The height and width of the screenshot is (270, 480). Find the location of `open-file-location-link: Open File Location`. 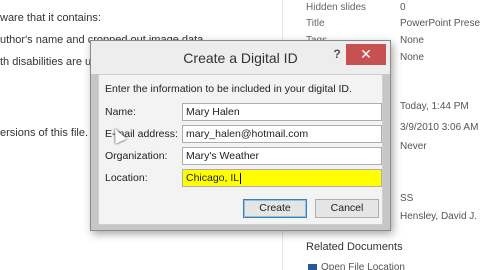

open-file-location-link: Open File Location is located at coordinates (356, 266).